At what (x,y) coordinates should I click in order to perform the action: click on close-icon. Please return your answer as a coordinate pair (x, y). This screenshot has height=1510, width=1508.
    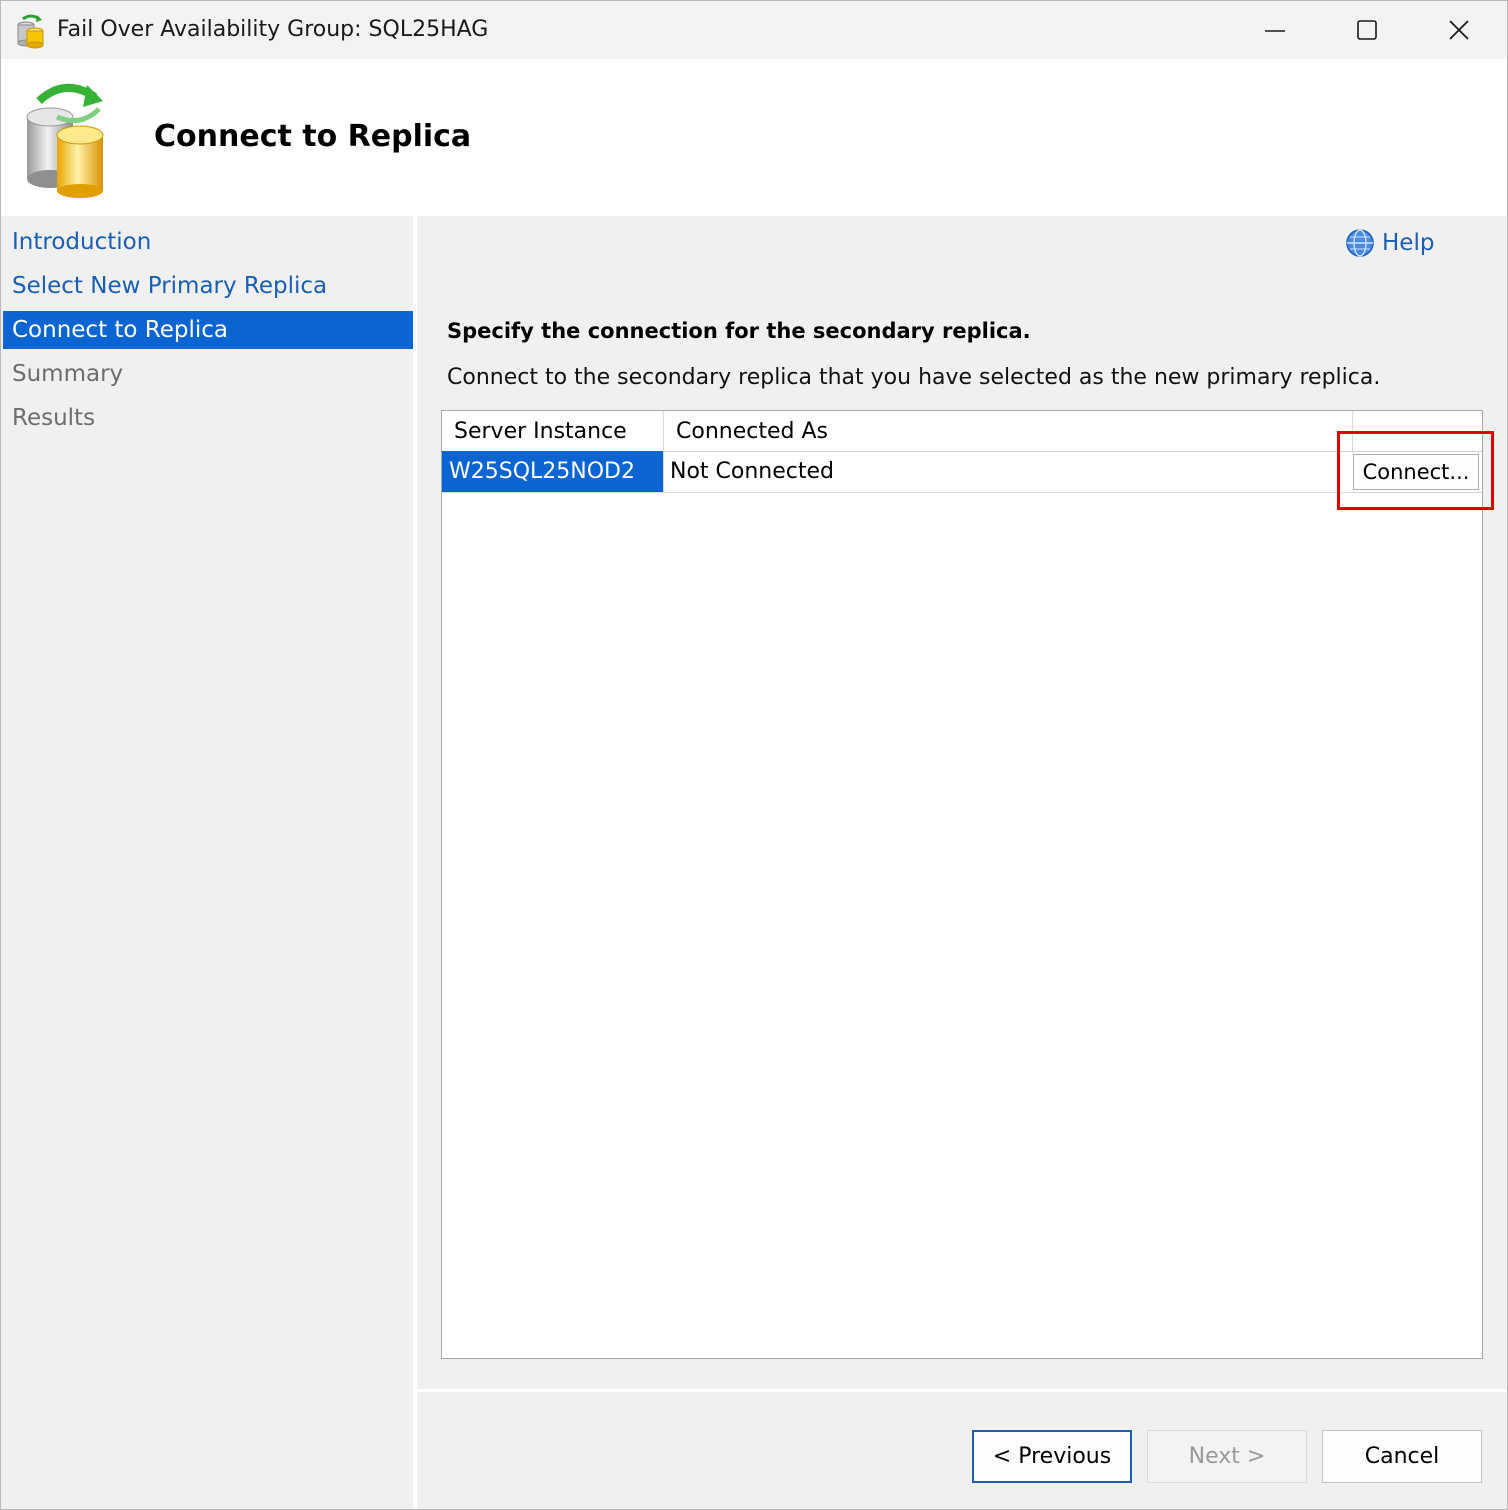
    Looking at the image, I should click on (1459, 30).